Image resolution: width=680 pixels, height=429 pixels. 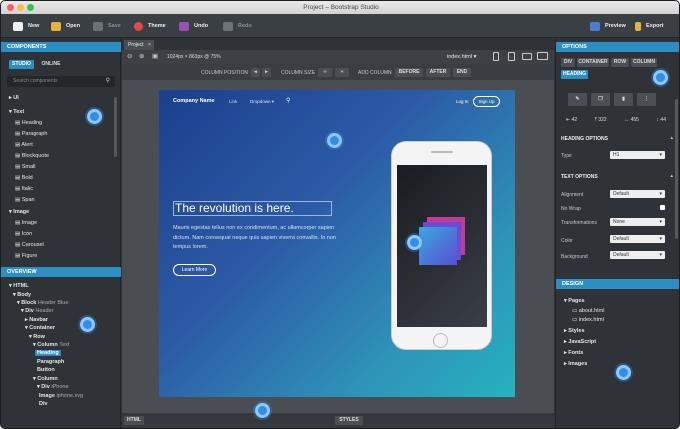 What do you see at coordinates (662, 207) in the screenshot?
I see `nowrap-checkbox` at bounding box center [662, 207].